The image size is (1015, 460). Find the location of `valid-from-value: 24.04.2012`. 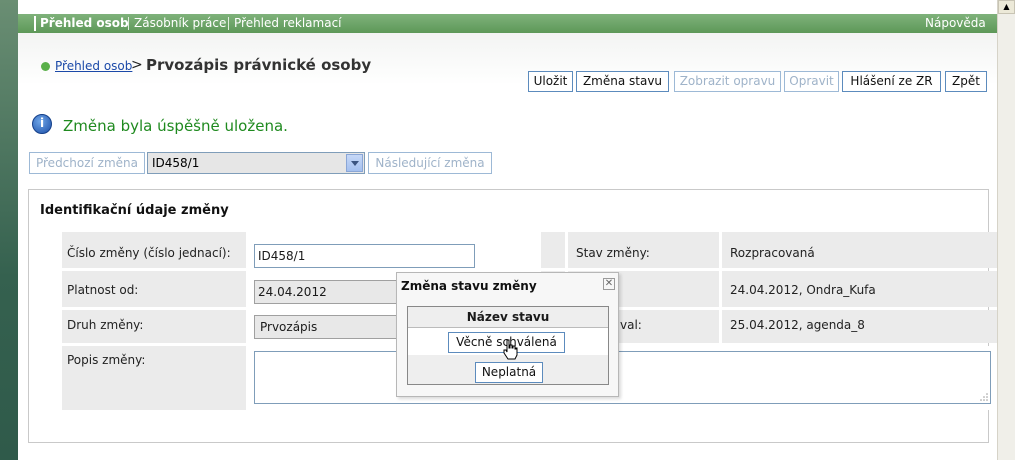

valid-from-value: 24.04.2012 is located at coordinates (292, 292).